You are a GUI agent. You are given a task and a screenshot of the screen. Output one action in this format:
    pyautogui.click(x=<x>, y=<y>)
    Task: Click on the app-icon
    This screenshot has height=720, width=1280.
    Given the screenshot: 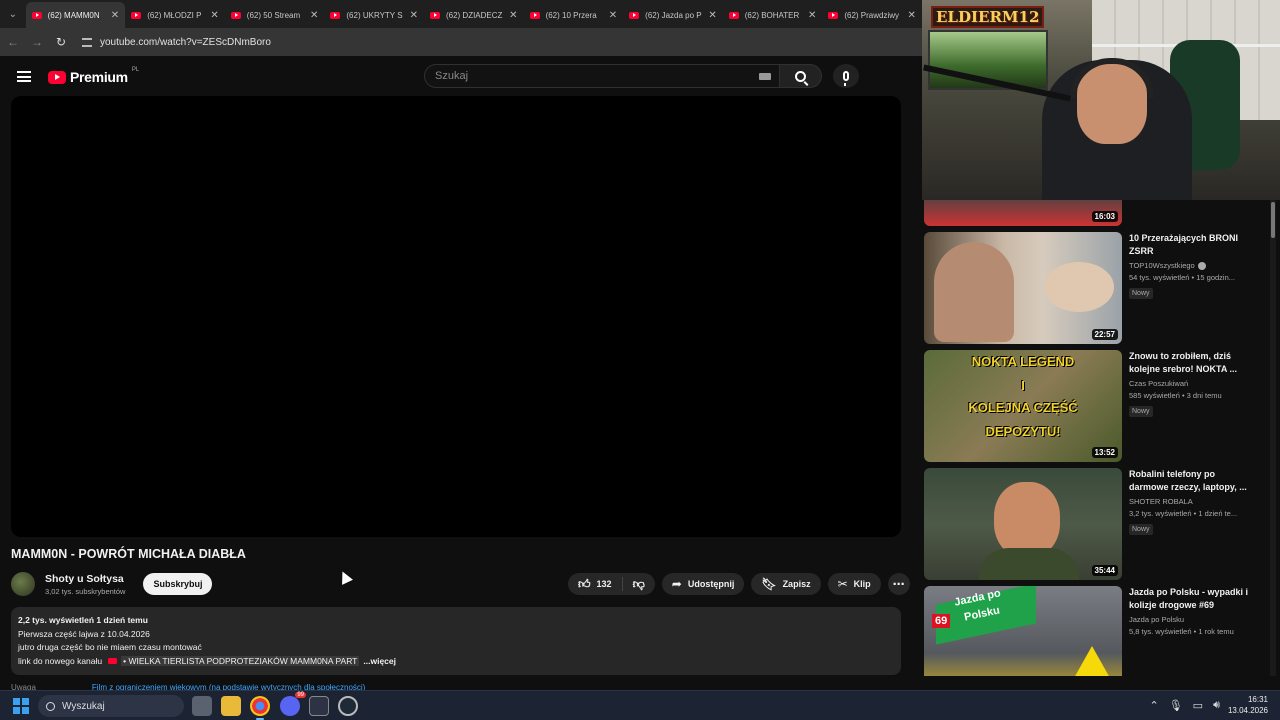 What is the action you would take?
    pyautogui.click(x=319, y=706)
    